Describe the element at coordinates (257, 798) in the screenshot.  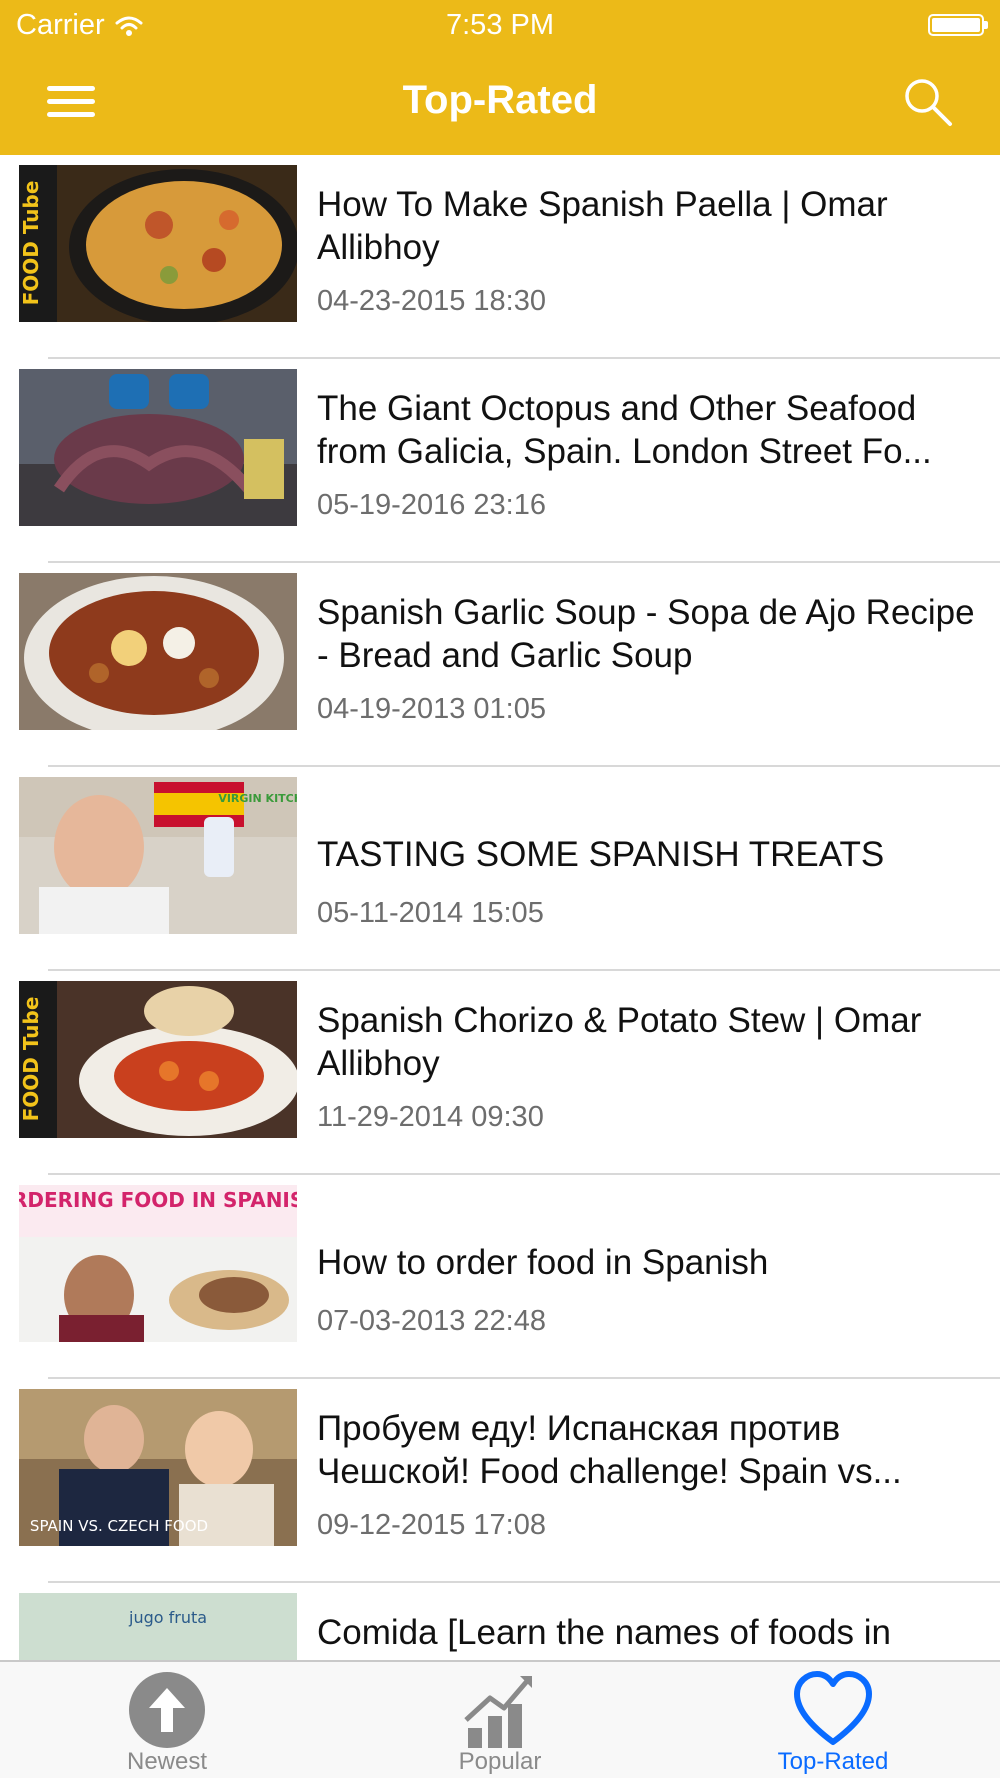
I see `thumbnail-text: VIRGIN KITCHEN` at that location.